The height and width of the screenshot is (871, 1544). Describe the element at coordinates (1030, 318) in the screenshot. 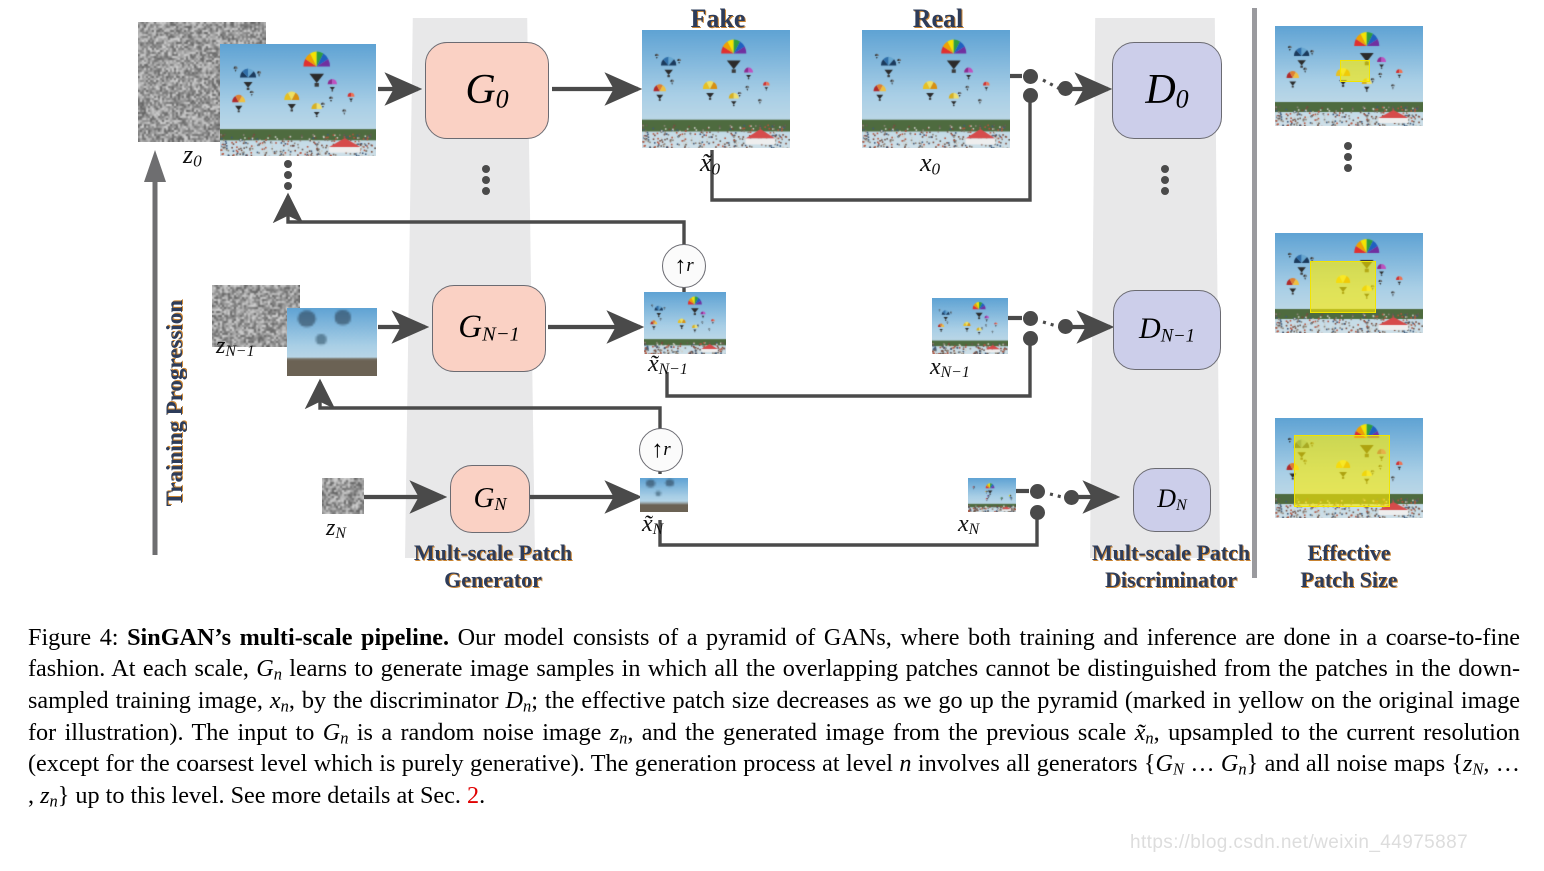

I see `junction-dot-real-n1` at that location.